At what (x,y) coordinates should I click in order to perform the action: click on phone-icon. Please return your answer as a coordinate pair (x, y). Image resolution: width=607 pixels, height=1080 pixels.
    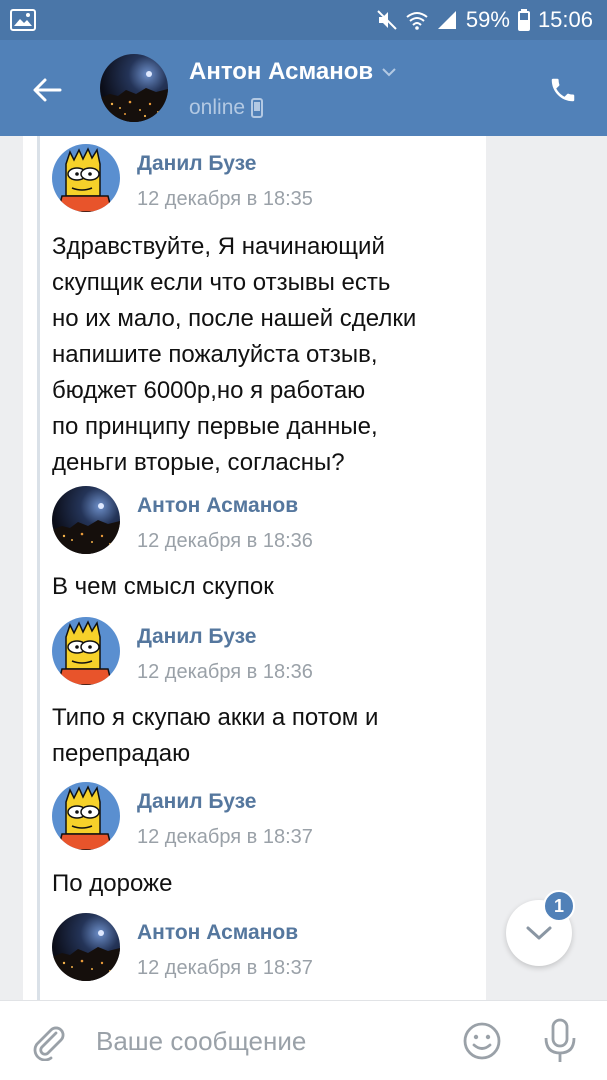
    Looking at the image, I should click on (563, 90).